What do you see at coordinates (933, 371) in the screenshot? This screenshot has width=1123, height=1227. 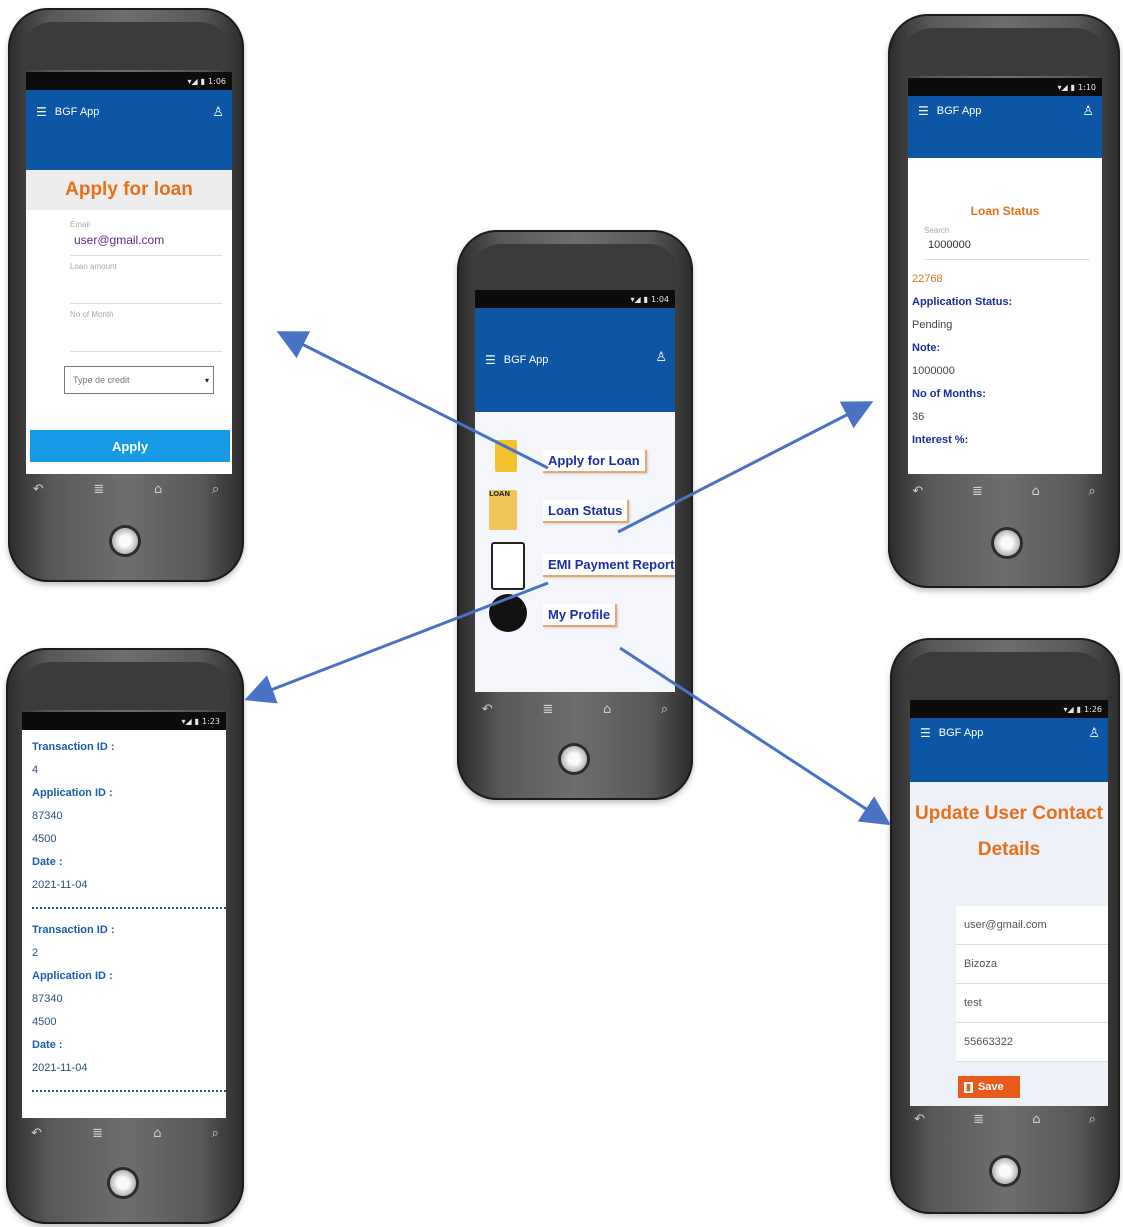 I see `note-value: 1000000` at bounding box center [933, 371].